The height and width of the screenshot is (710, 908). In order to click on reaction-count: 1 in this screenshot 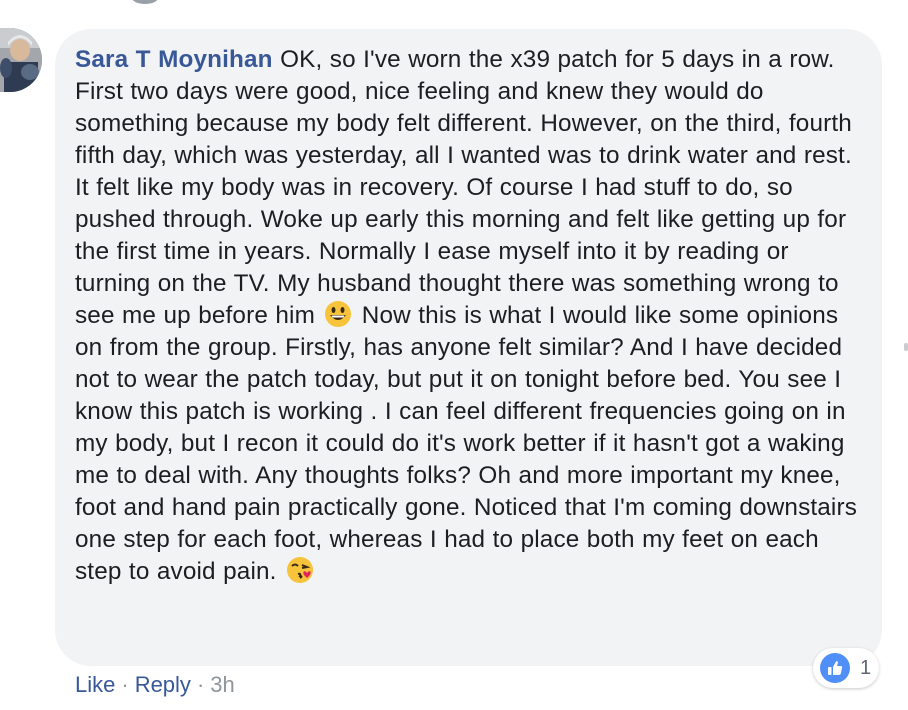, I will do `click(866, 667)`.